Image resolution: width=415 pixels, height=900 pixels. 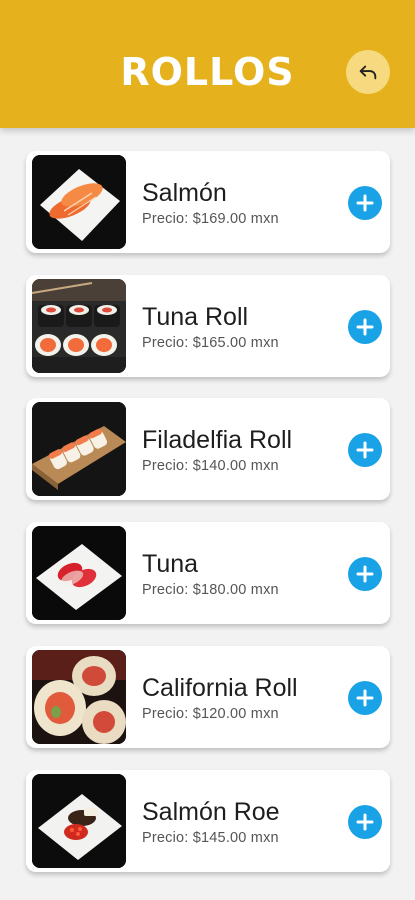 I want to click on header-bar: ROLLOS, so click(x=207, y=64).